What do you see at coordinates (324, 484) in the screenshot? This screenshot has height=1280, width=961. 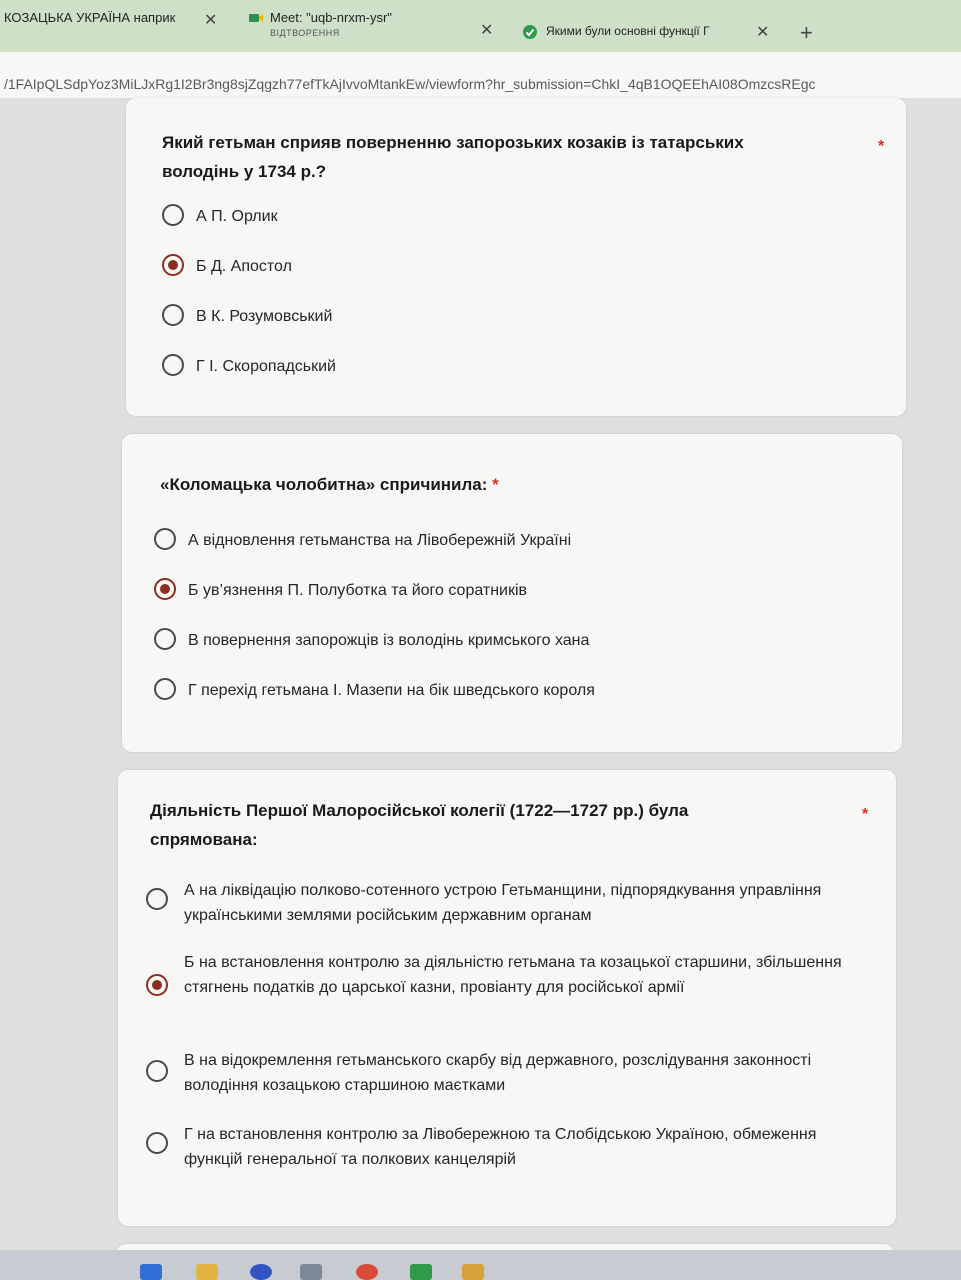 I see `question-title-text: «Коломацька чолобитна» спричинила:` at bounding box center [324, 484].